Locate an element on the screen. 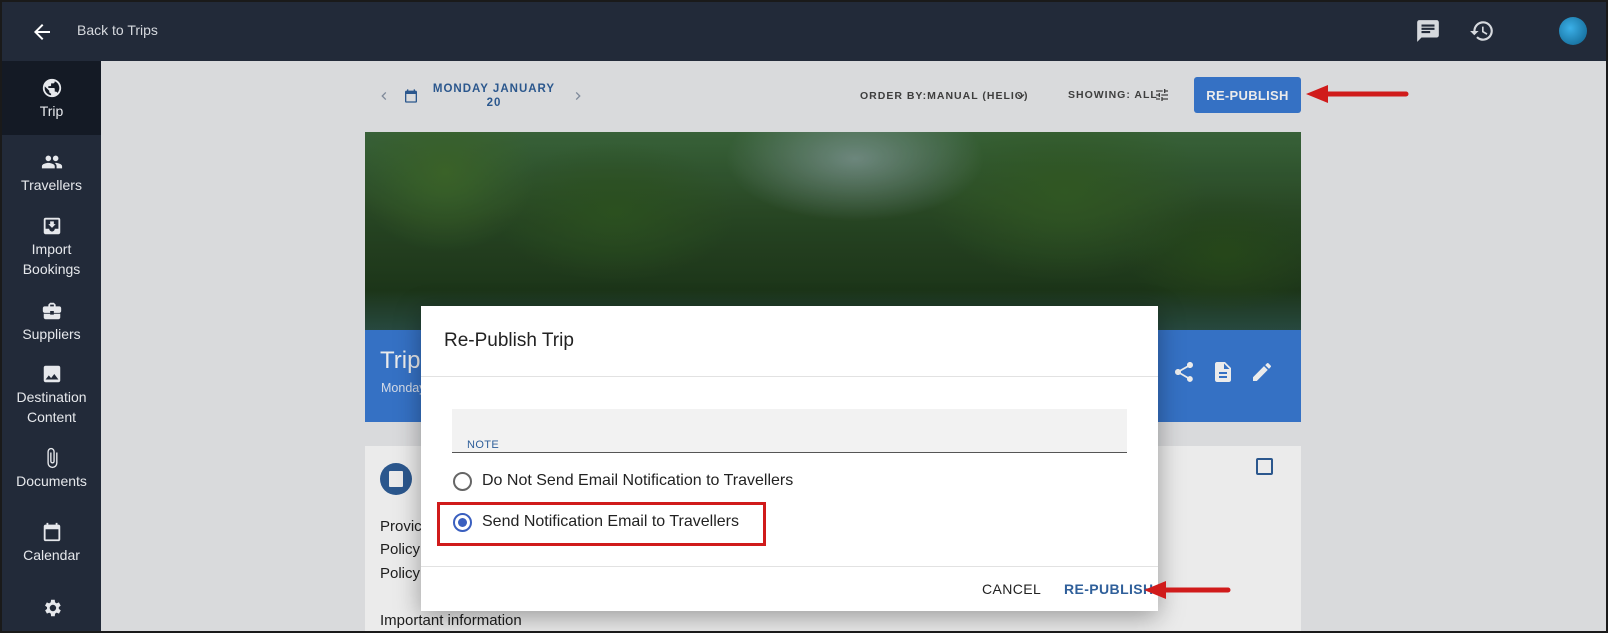 Image resolution: width=1608 pixels, height=633 pixels. people-icon is located at coordinates (51, 162).